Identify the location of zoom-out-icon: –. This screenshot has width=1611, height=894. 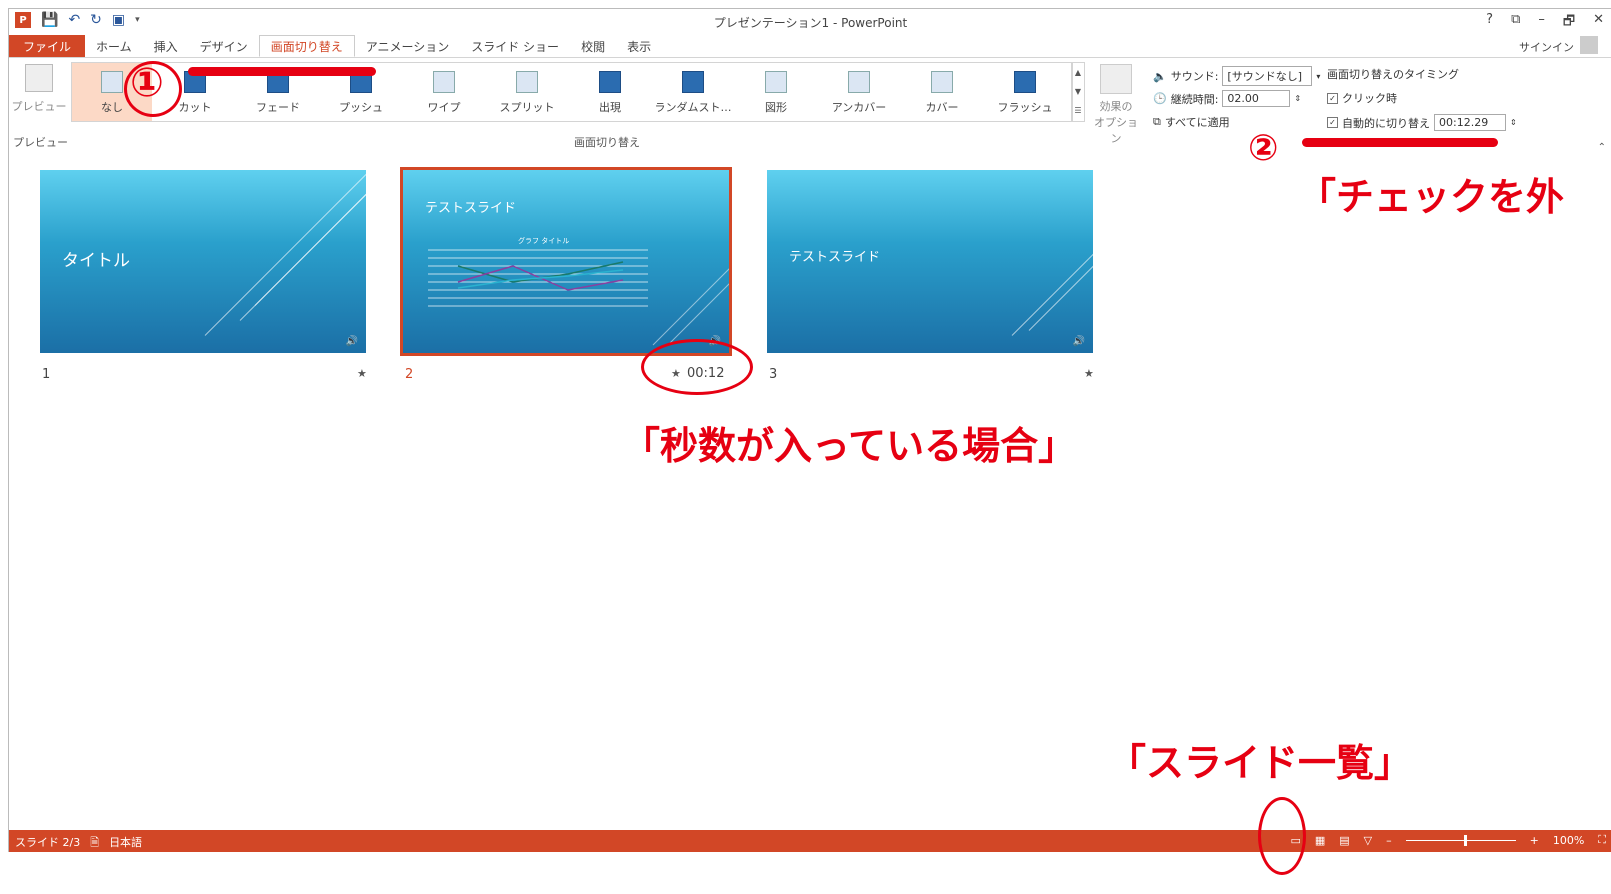
(1389, 840).